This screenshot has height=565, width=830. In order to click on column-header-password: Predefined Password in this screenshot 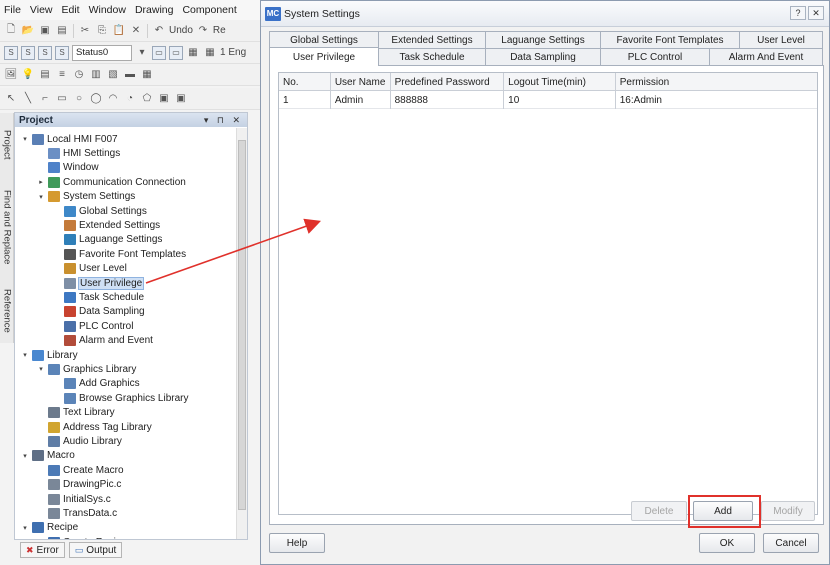, I will do `click(448, 82)`.